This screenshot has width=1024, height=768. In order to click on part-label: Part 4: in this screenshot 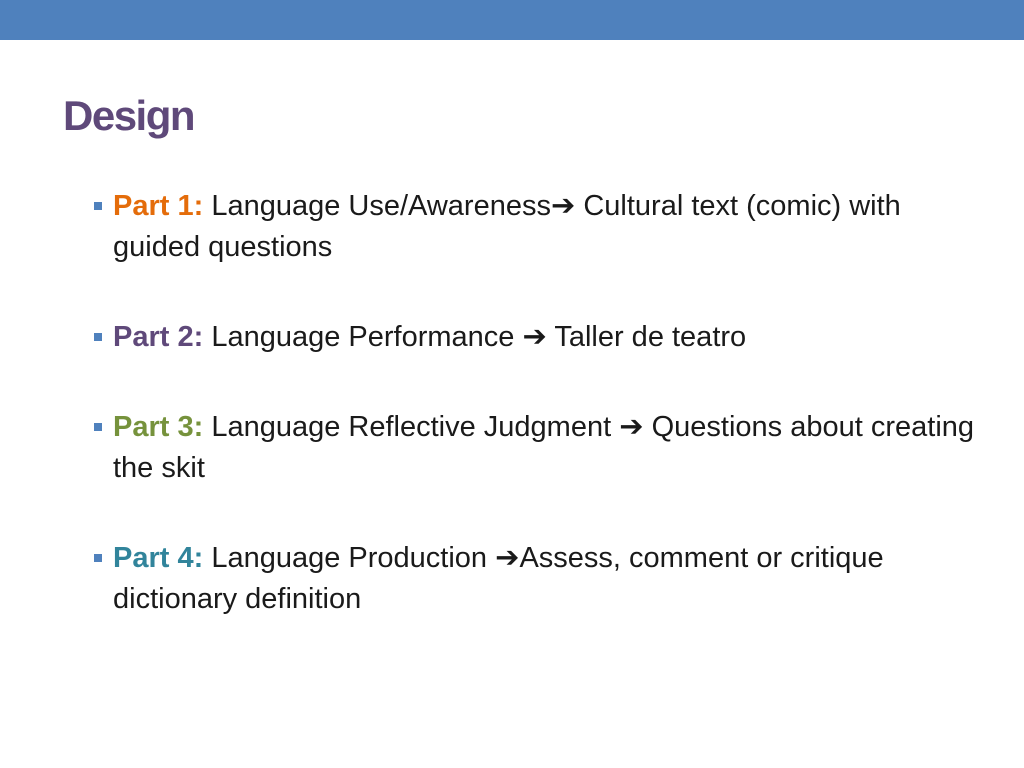, I will do `click(158, 558)`.